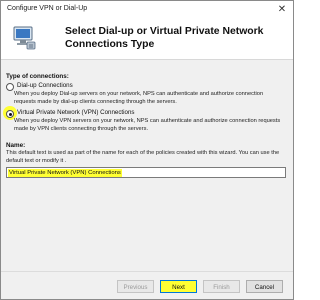 This screenshot has height=300, width=320. I want to click on radio-button-vpn, so click(10, 114).